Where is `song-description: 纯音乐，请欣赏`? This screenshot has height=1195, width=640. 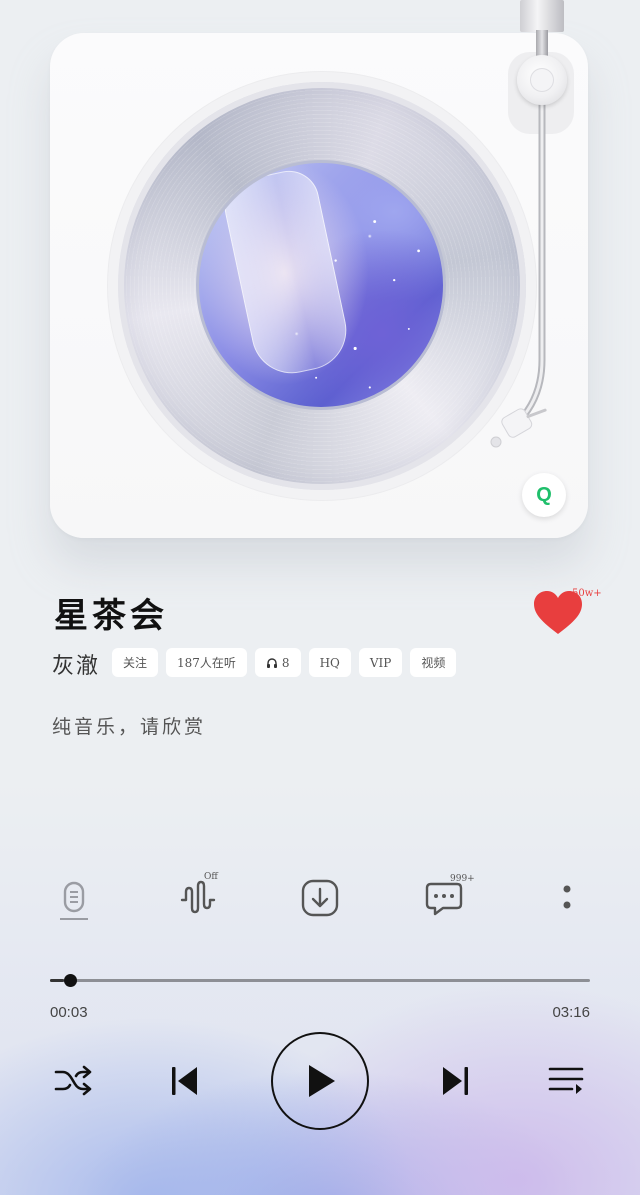 song-description: 纯音乐，请欣赏 is located at coordinates (129, 727).